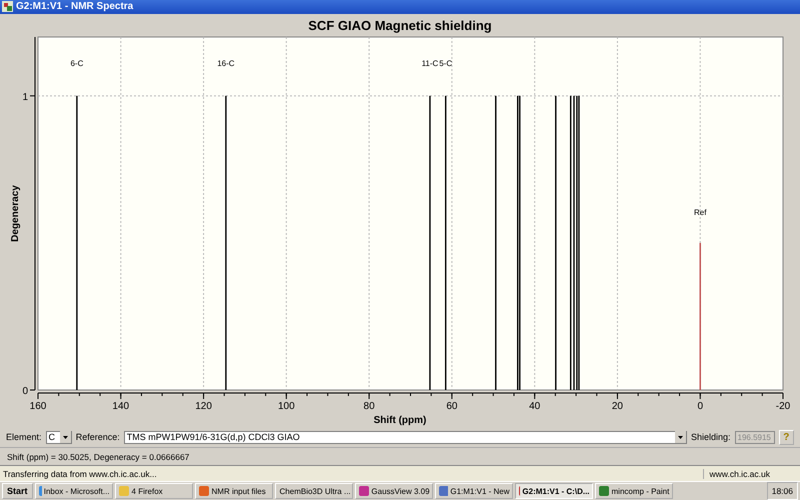  What do you see at coordinates (445, 63) in the screenshot?
I see `peak-label: 5-C` at bounding box center [445, 63].